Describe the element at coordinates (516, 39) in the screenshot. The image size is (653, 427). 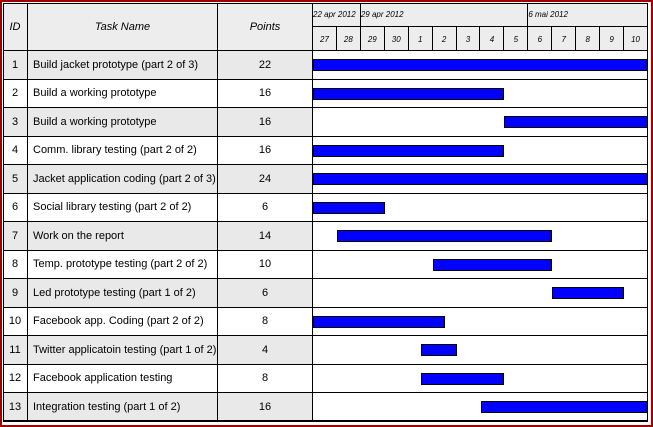
I see `day-label: 5` at that location.